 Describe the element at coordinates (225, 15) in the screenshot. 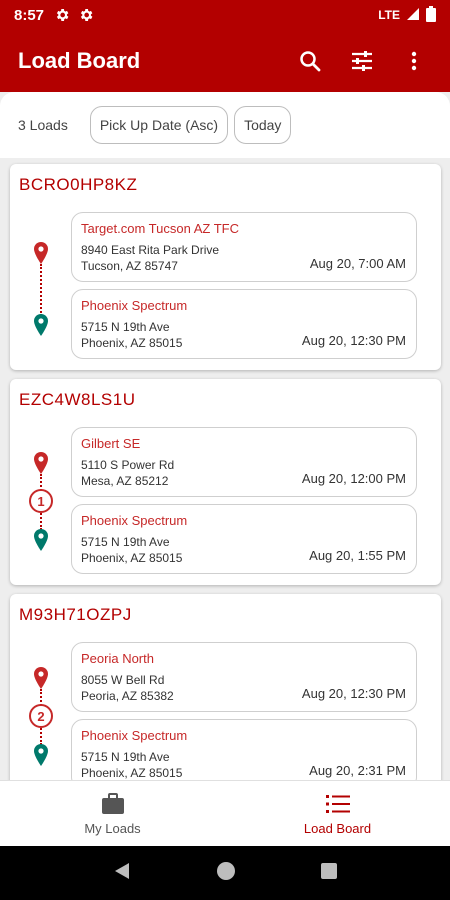

I see `status-bar: 8:57 LTE` at that location.